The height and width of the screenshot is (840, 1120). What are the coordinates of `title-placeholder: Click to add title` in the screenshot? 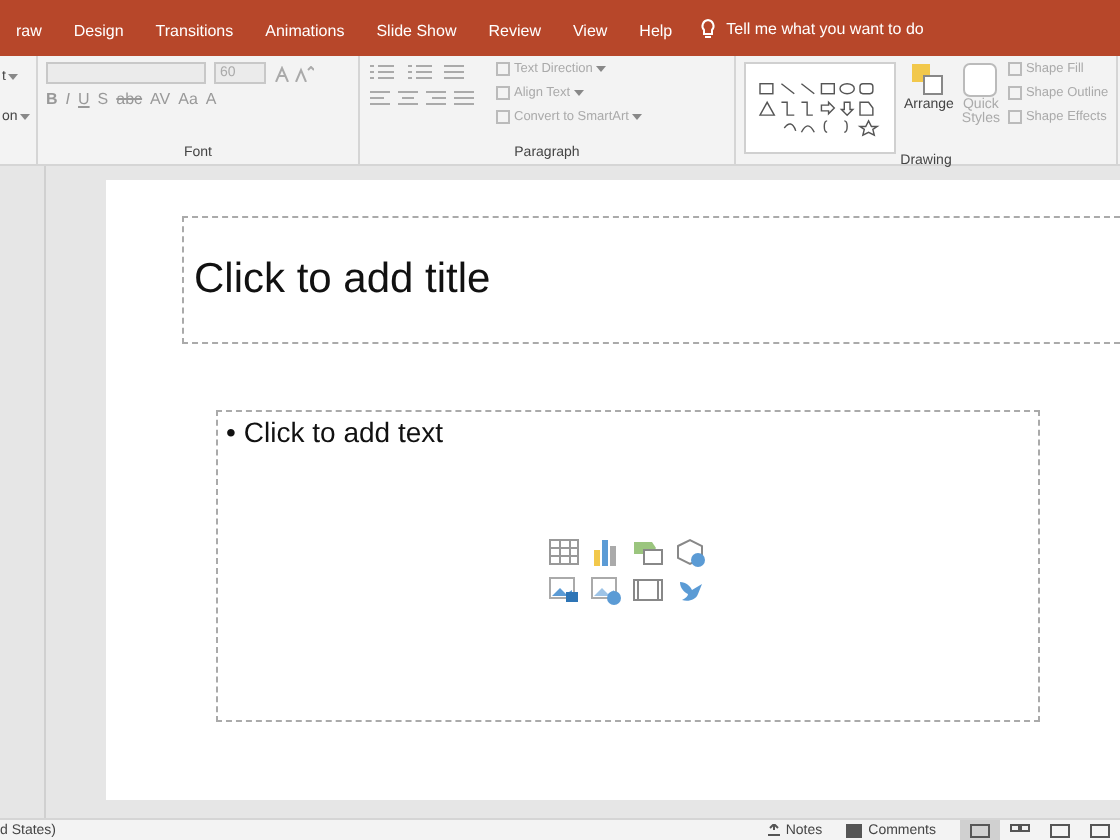 It's located at (651, 280).